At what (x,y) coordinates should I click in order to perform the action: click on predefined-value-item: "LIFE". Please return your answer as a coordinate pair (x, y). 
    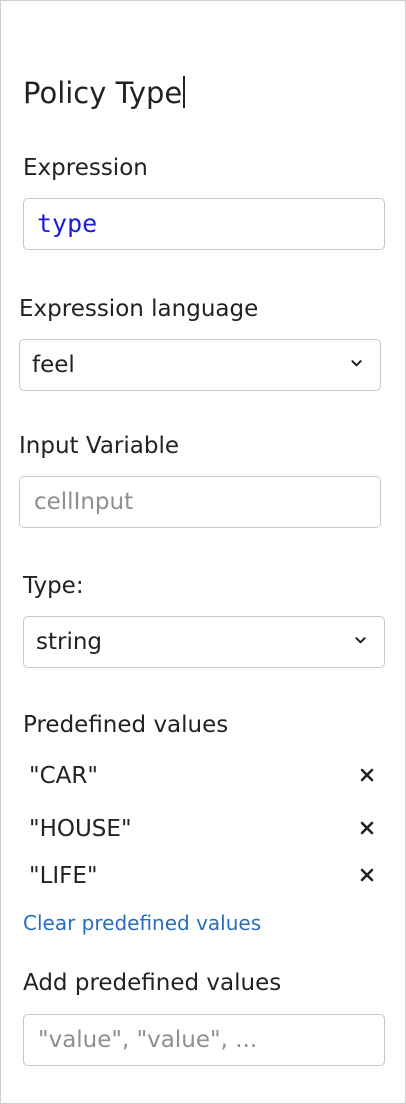
    Looking at the image, I should click on (204, 877).